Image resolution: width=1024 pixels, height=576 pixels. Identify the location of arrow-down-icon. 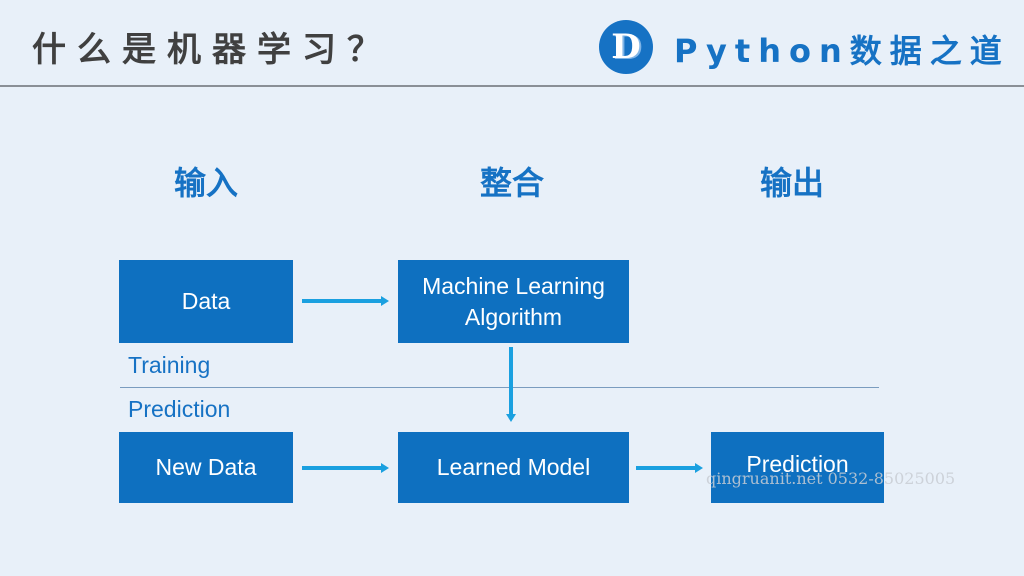
(511, 384).